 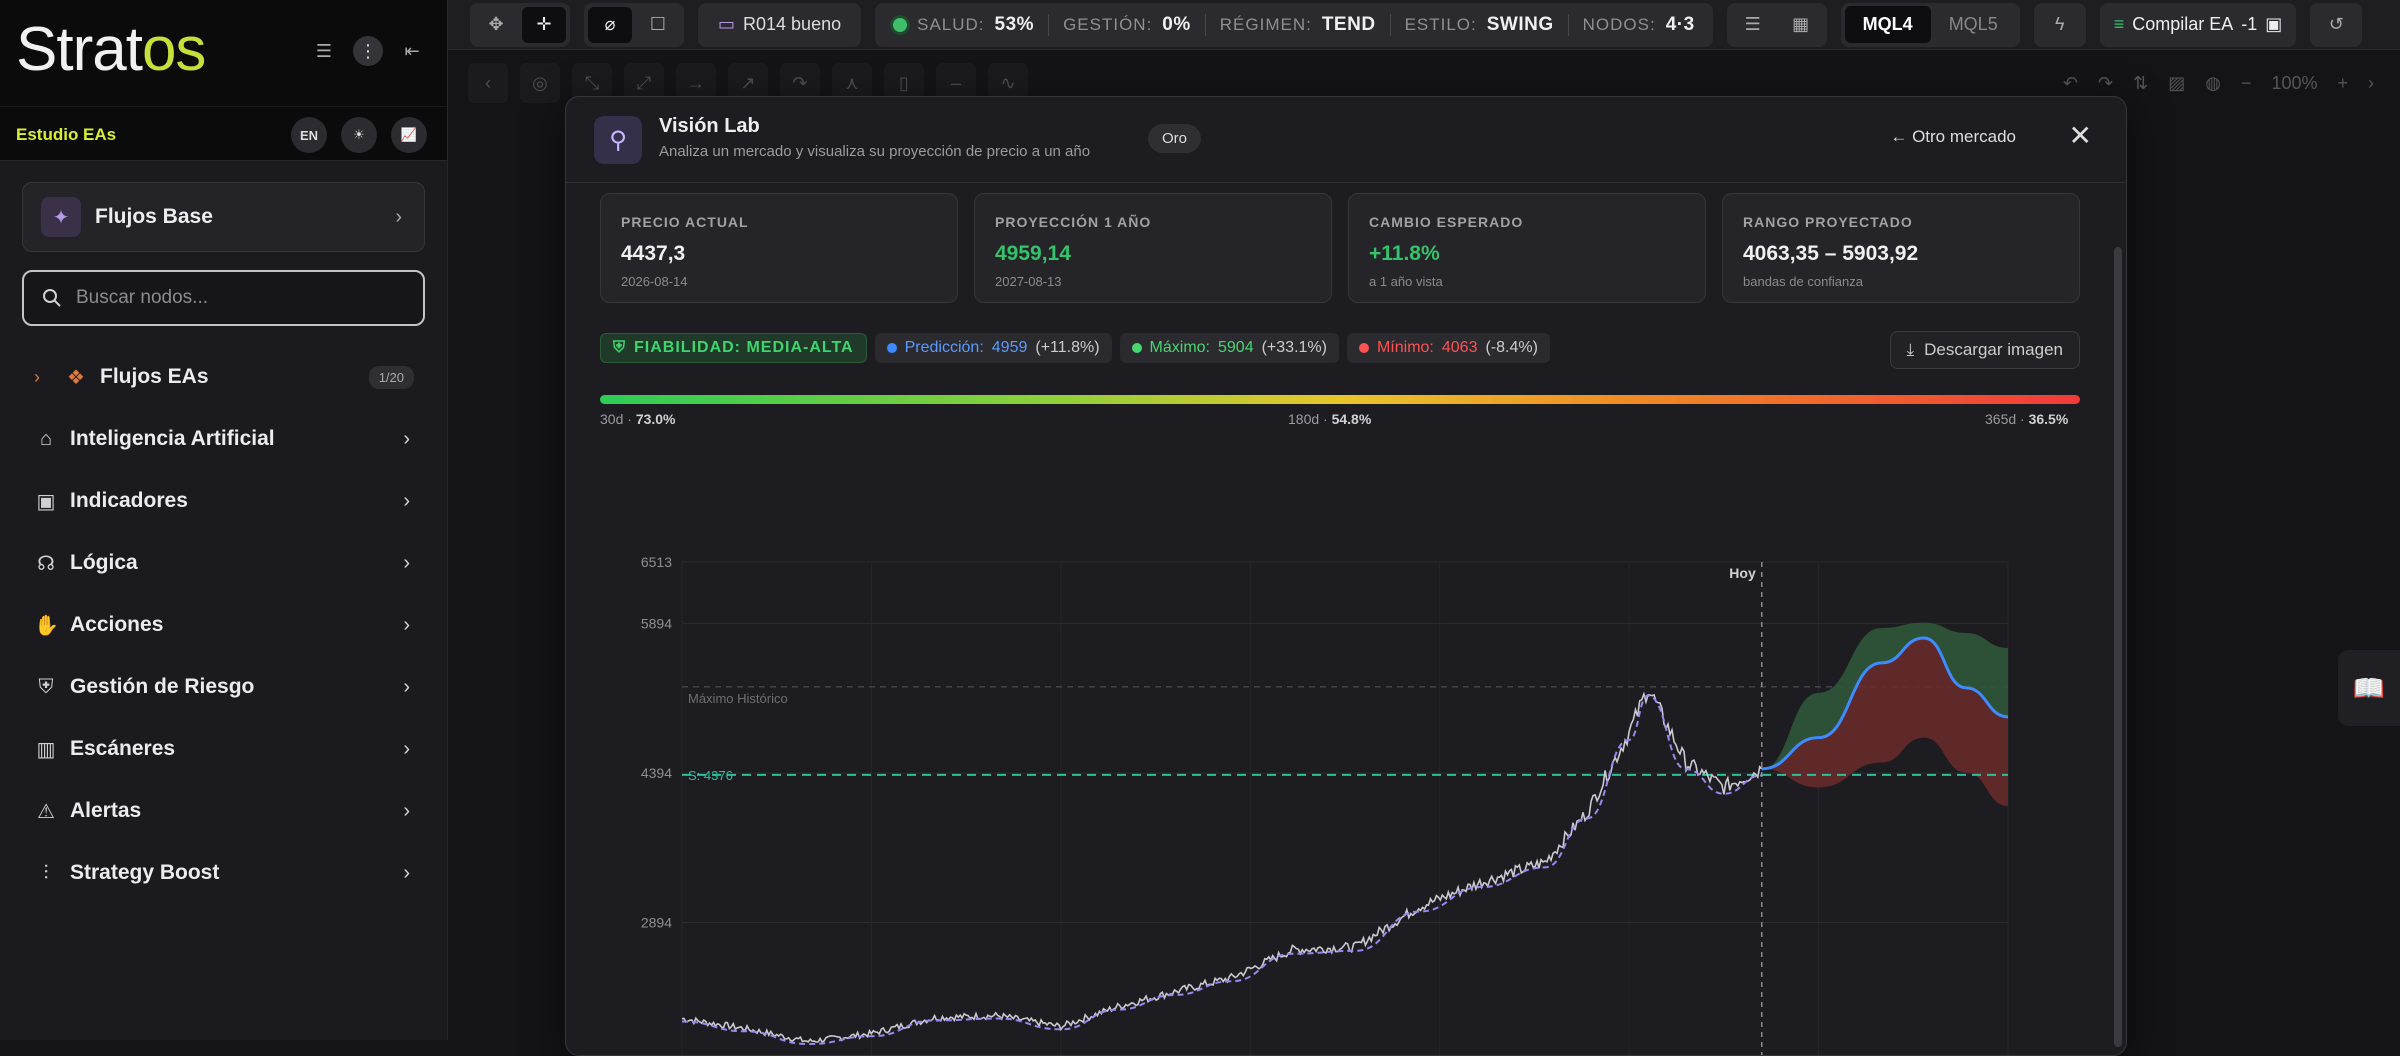 I want to click on theme-toggle-button: ☀, so click(x=359, y=135).